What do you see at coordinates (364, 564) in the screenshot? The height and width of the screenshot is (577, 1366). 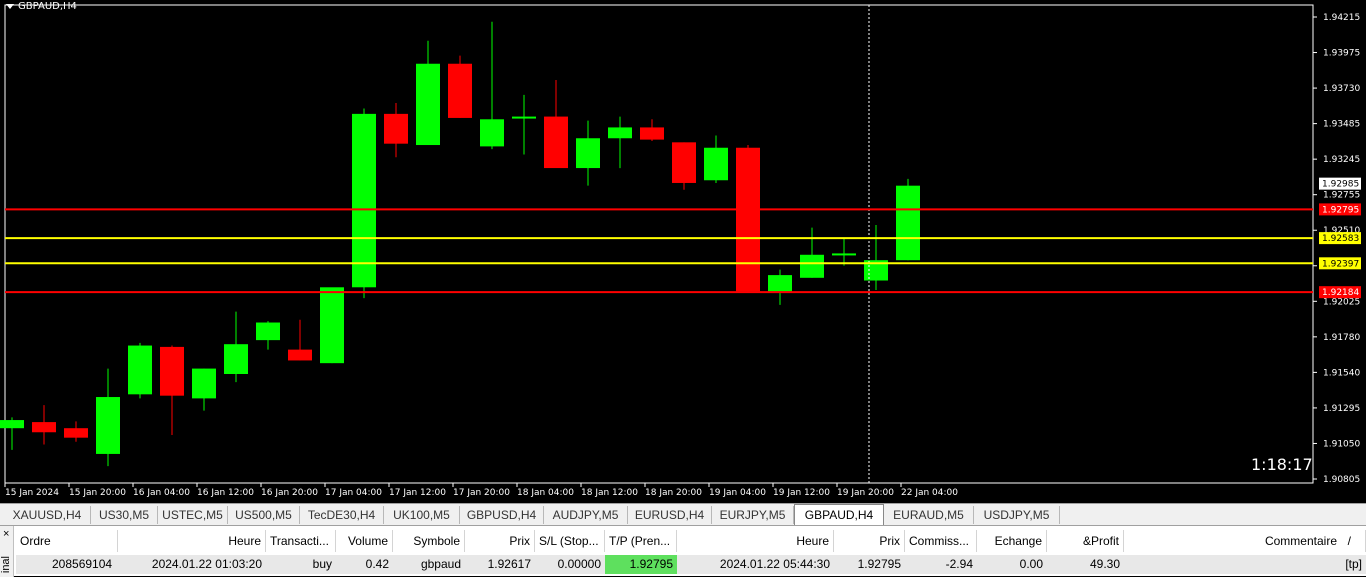 I see `table-cell: 0.42` at bounding box center [364, 564].